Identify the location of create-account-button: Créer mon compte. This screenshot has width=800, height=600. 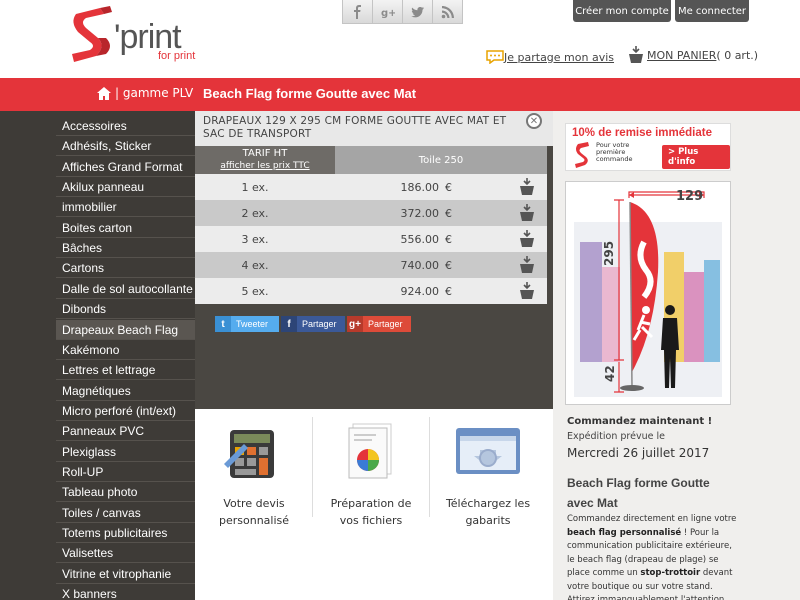
(622, 11).